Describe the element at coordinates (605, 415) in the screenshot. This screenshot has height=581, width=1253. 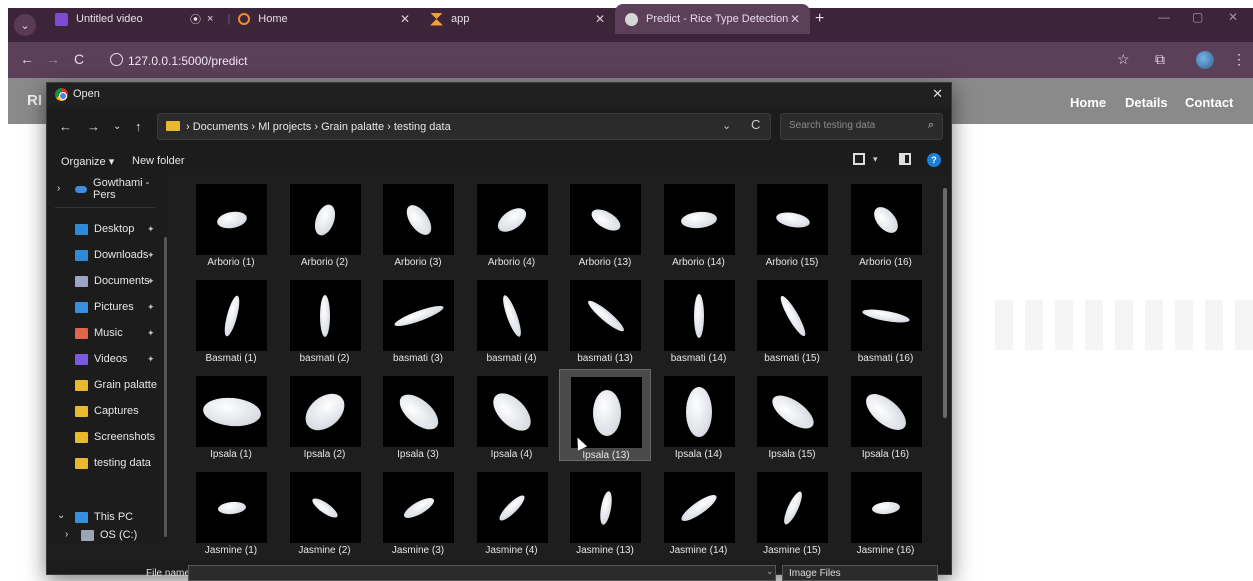
I see `file-item: Ipsala (13)` at that location.